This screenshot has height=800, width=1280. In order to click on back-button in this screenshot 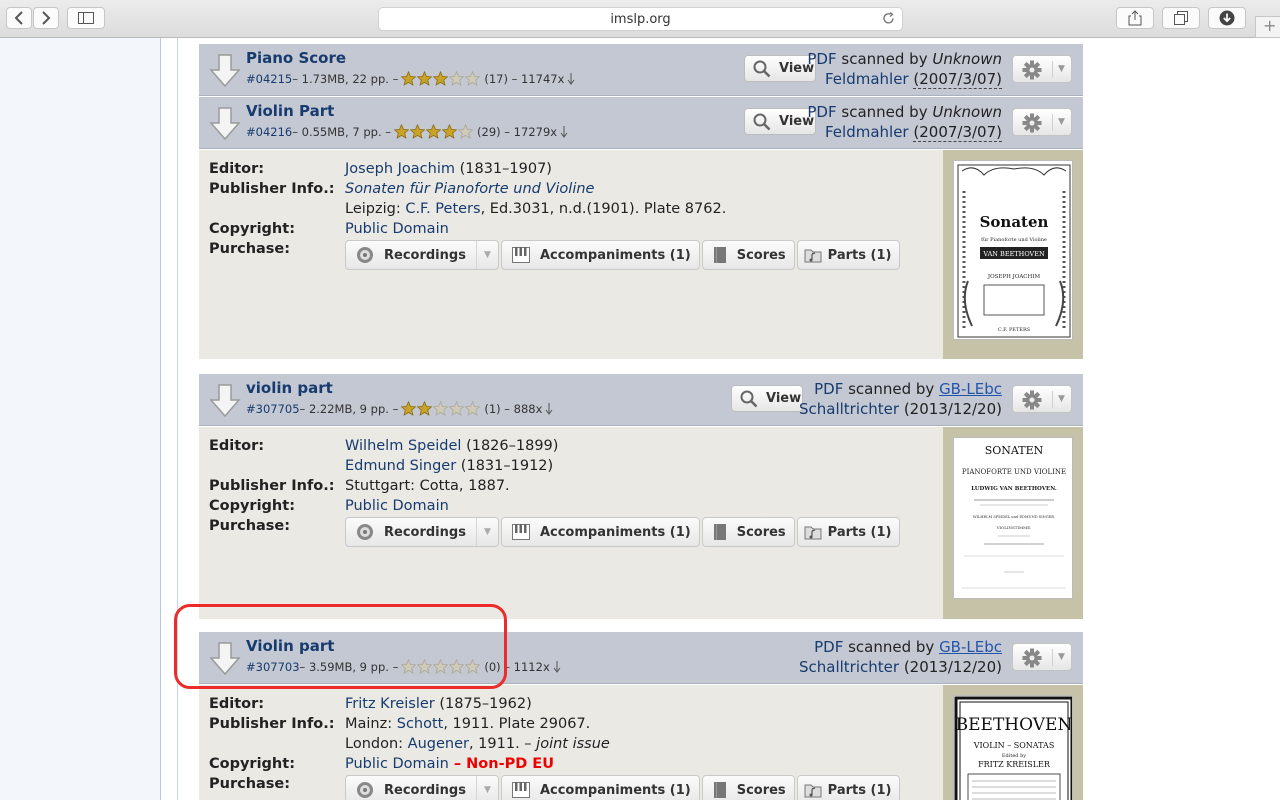, I will do `click(19, 18)`.